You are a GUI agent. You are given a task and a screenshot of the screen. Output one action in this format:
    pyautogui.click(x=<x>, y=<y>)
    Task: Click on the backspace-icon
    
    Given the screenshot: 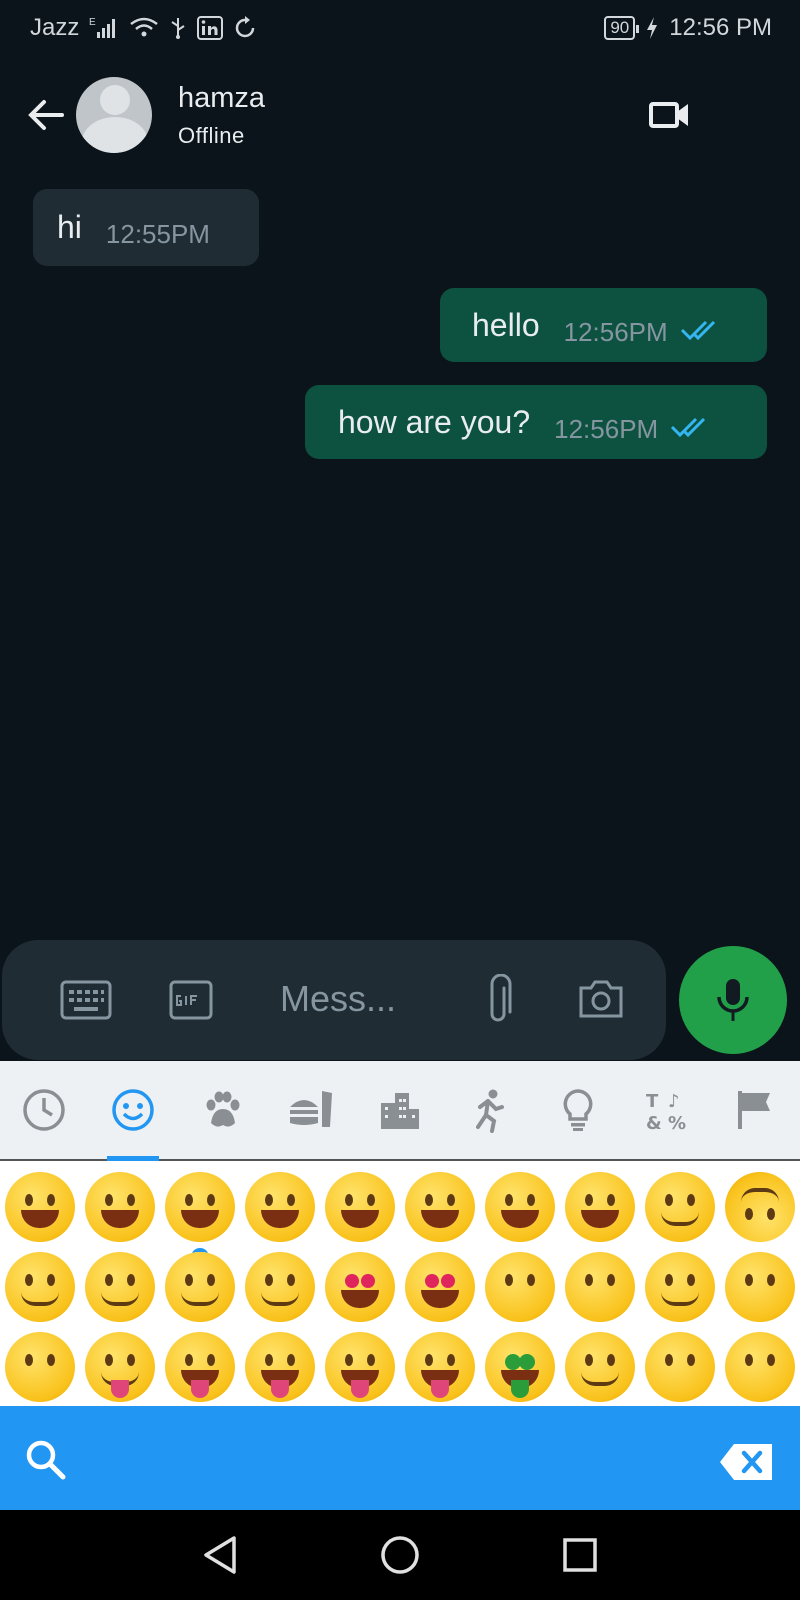 What is the action you would take?
    pyautogui.click(x=746, y=1462)
    